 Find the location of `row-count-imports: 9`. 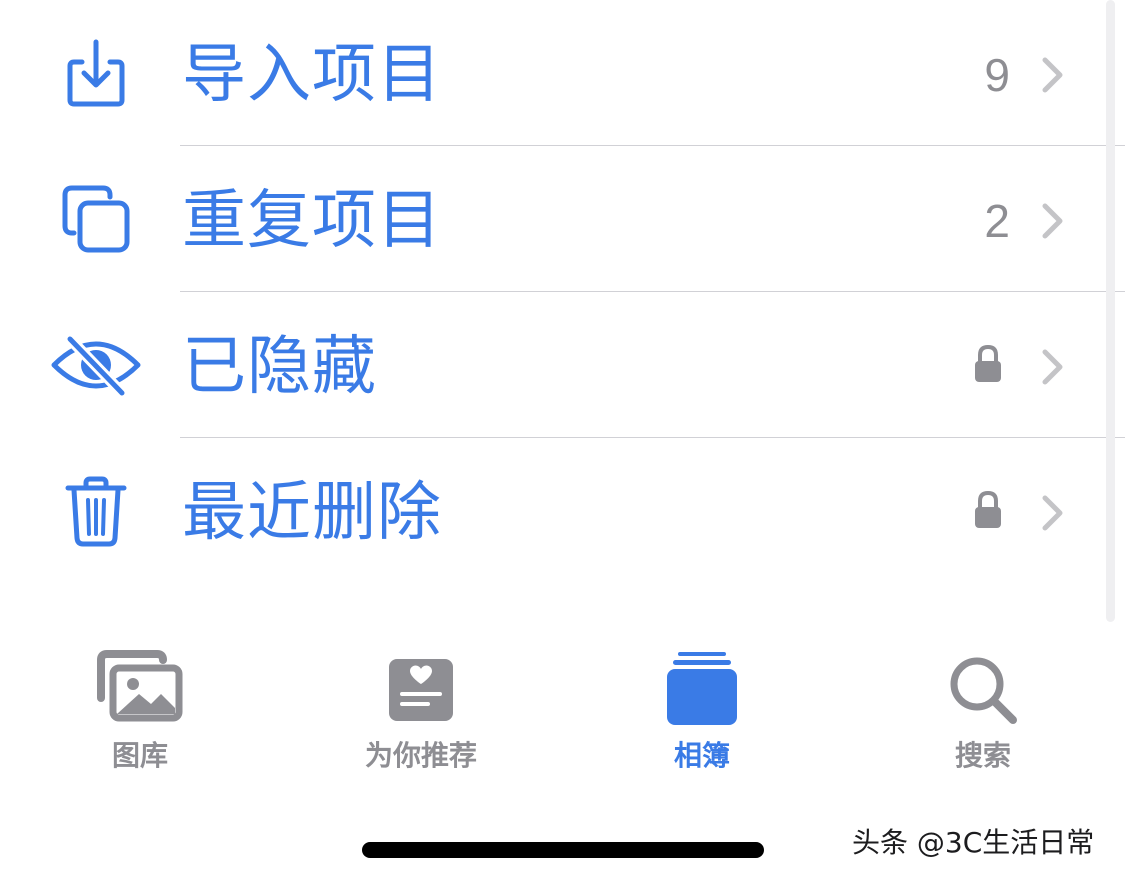

row-count-imports: 9 is located at coordinates (997, 75).